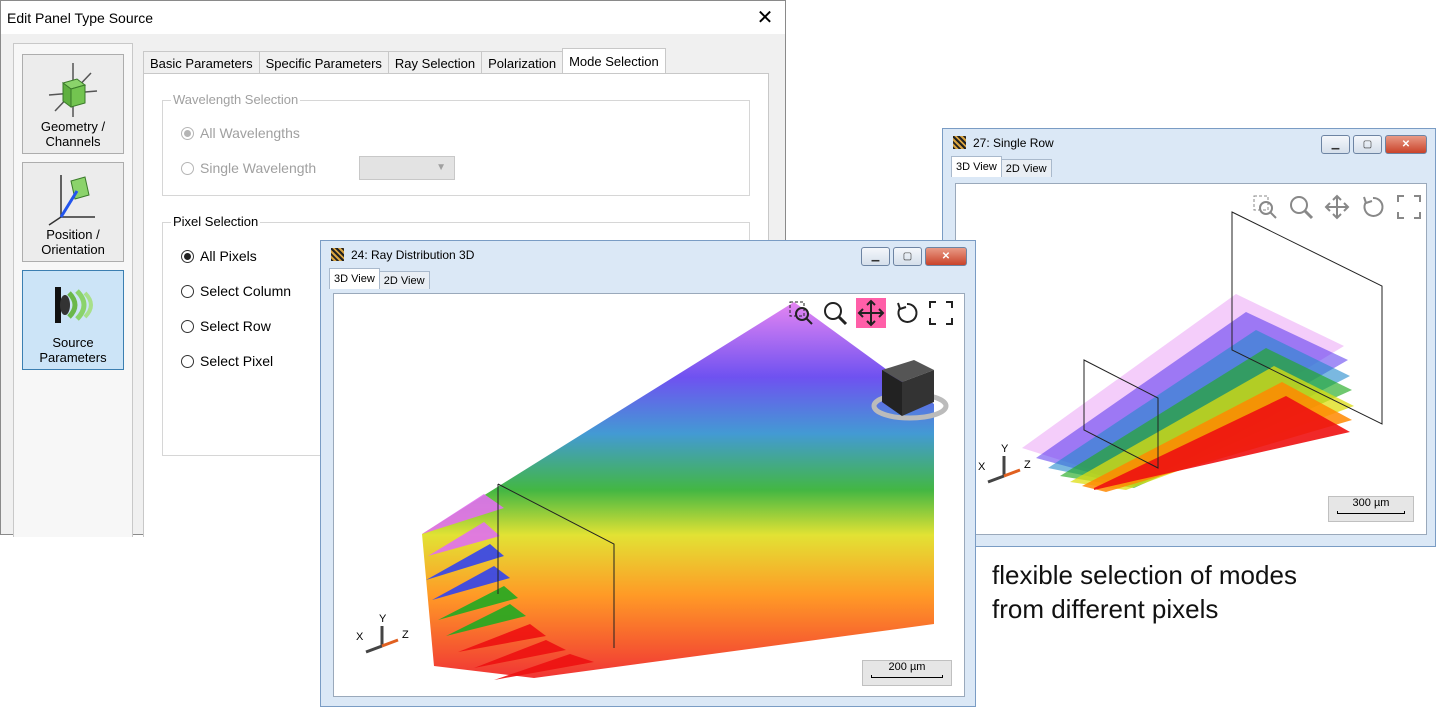 Image resolution: width=1437 pixels, height=708 pixels. I want to click on radio-label: All Wavelengths, so click(250, 133).